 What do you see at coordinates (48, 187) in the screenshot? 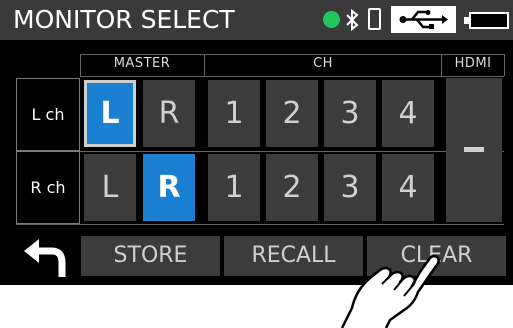
I see `row-label-rch: R ch` at bounding box center [48, 187].